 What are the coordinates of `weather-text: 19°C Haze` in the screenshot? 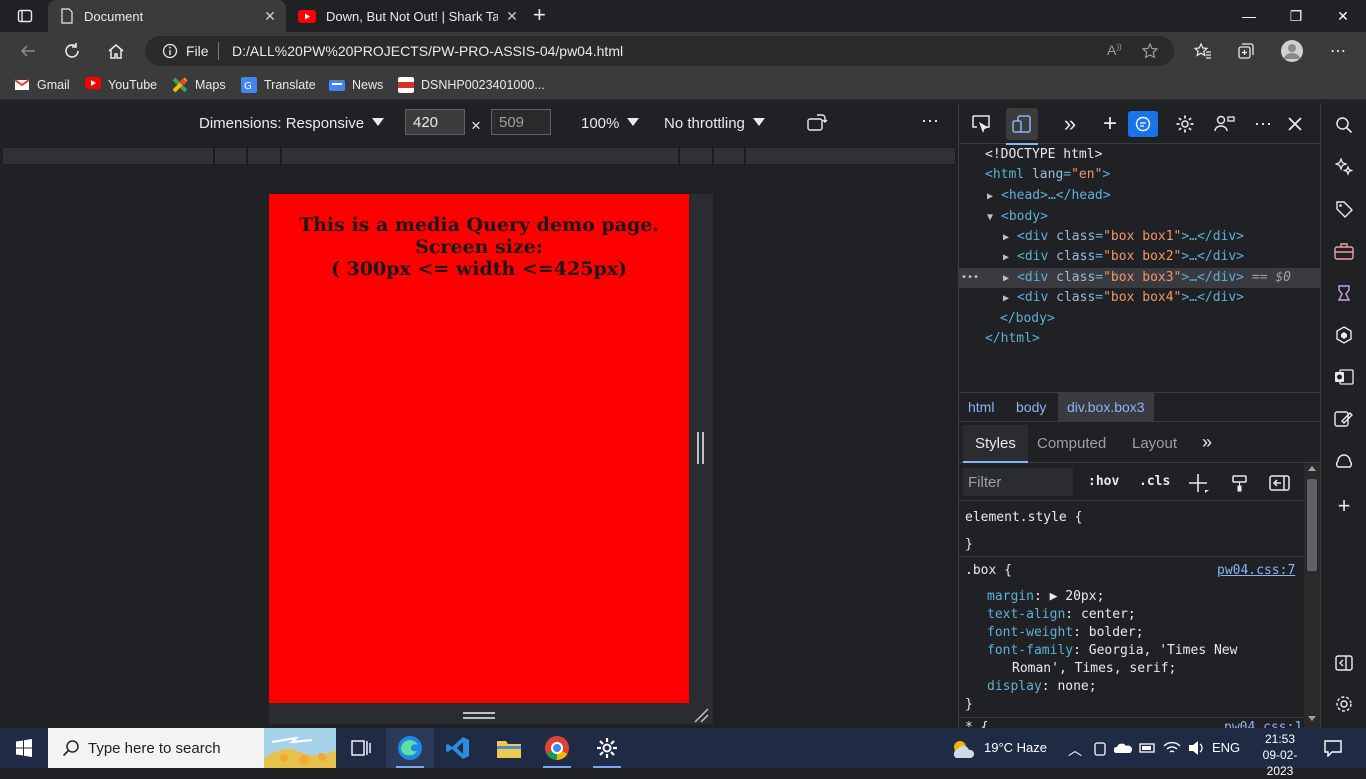 It's located at (1015, 747).